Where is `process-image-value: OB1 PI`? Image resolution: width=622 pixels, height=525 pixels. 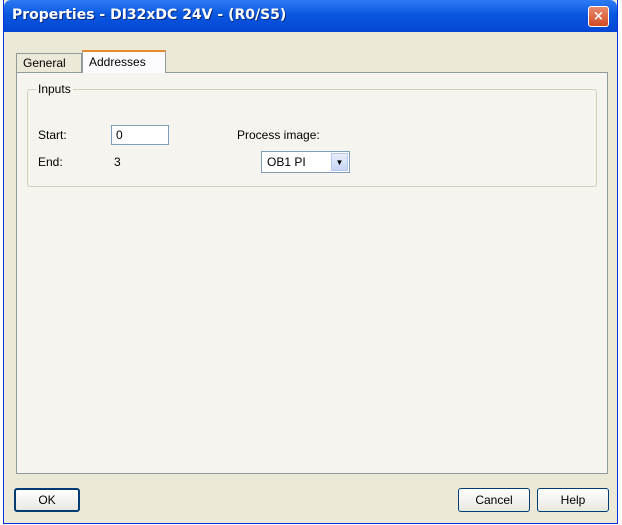
process-image-value: OB1 PI is located at coordinates (286, 162).